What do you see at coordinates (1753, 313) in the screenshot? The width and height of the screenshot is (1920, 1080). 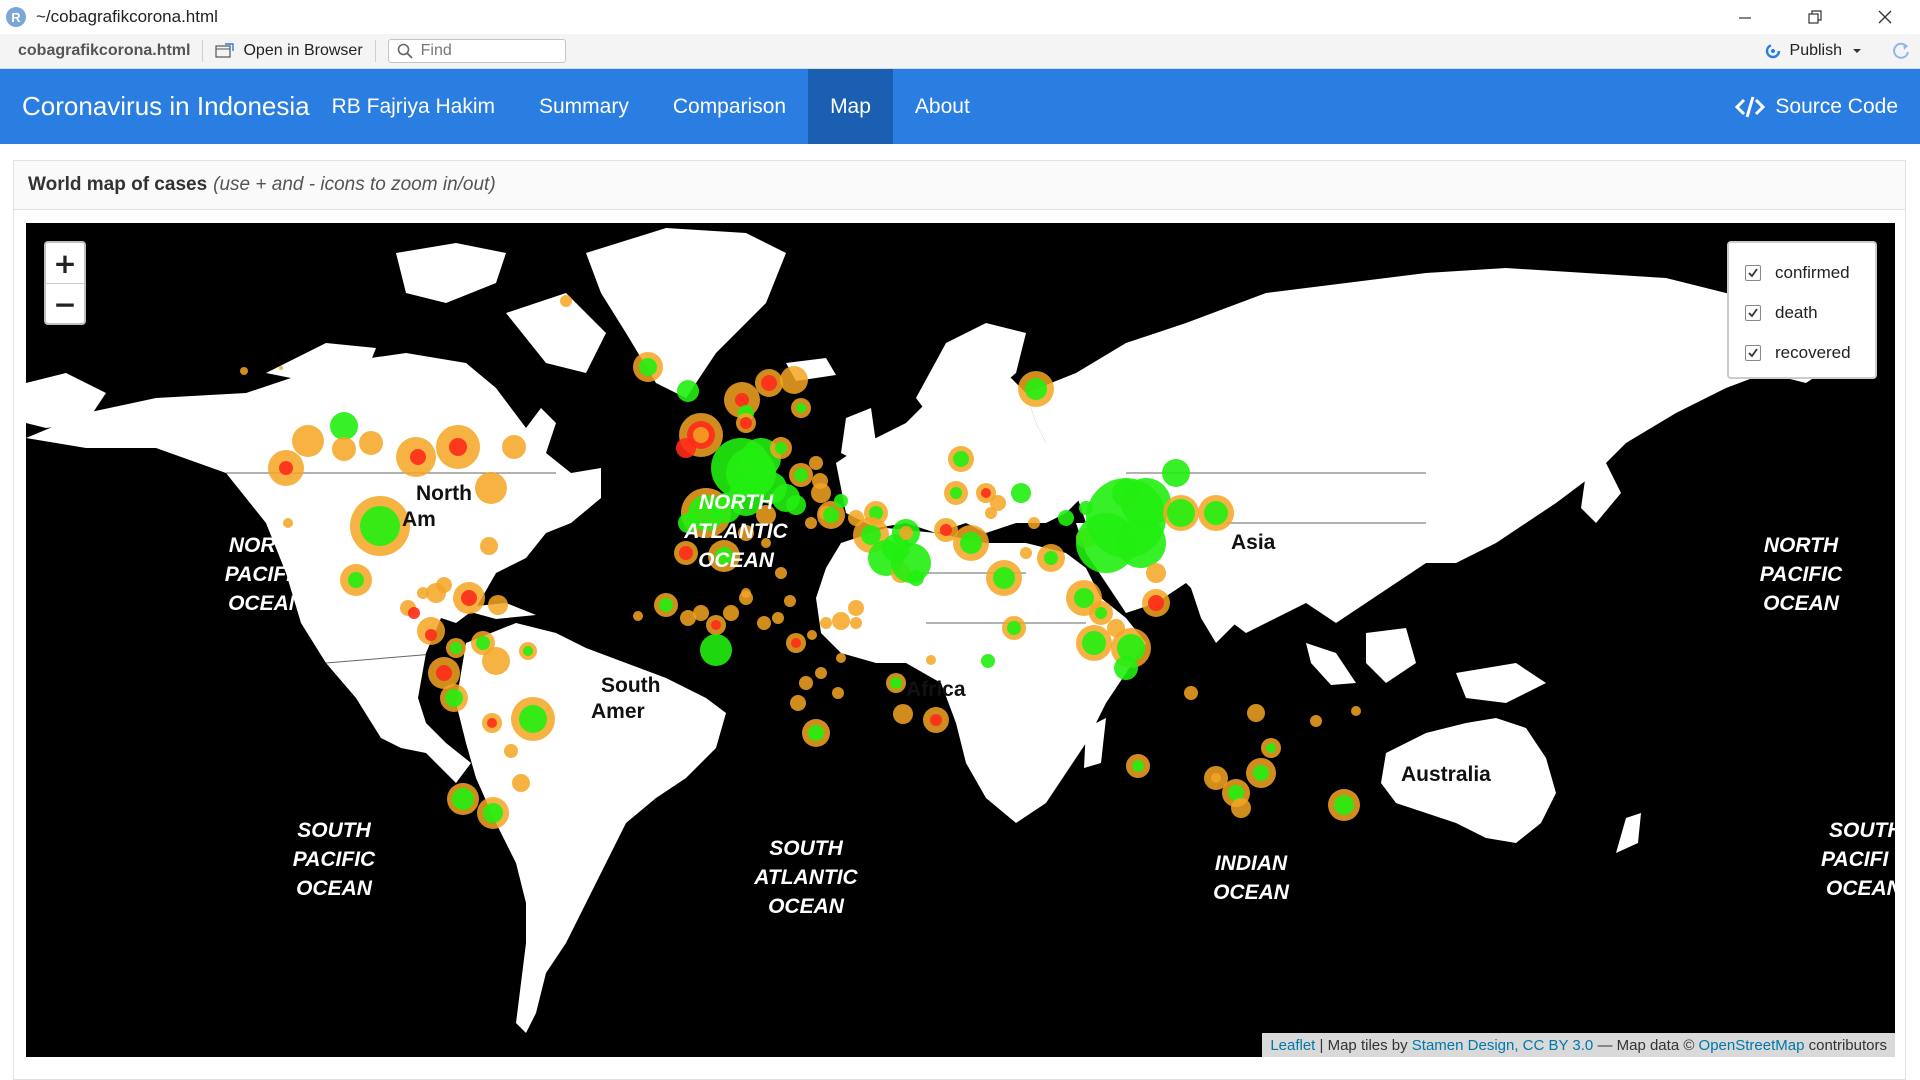 I see `checkbox-death` at bounding box center [1753, 313].